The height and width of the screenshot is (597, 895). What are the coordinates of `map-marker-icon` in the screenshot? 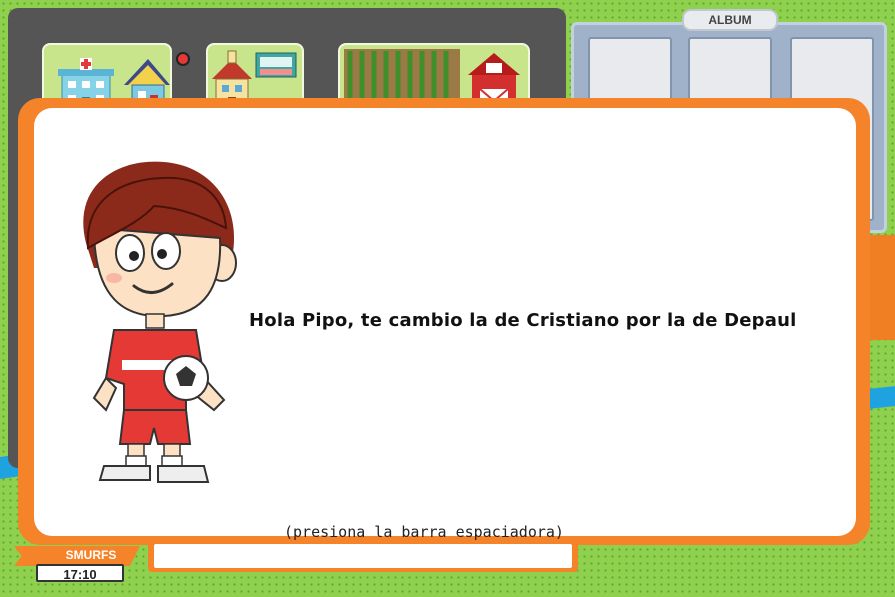 It's located at (183, 59).